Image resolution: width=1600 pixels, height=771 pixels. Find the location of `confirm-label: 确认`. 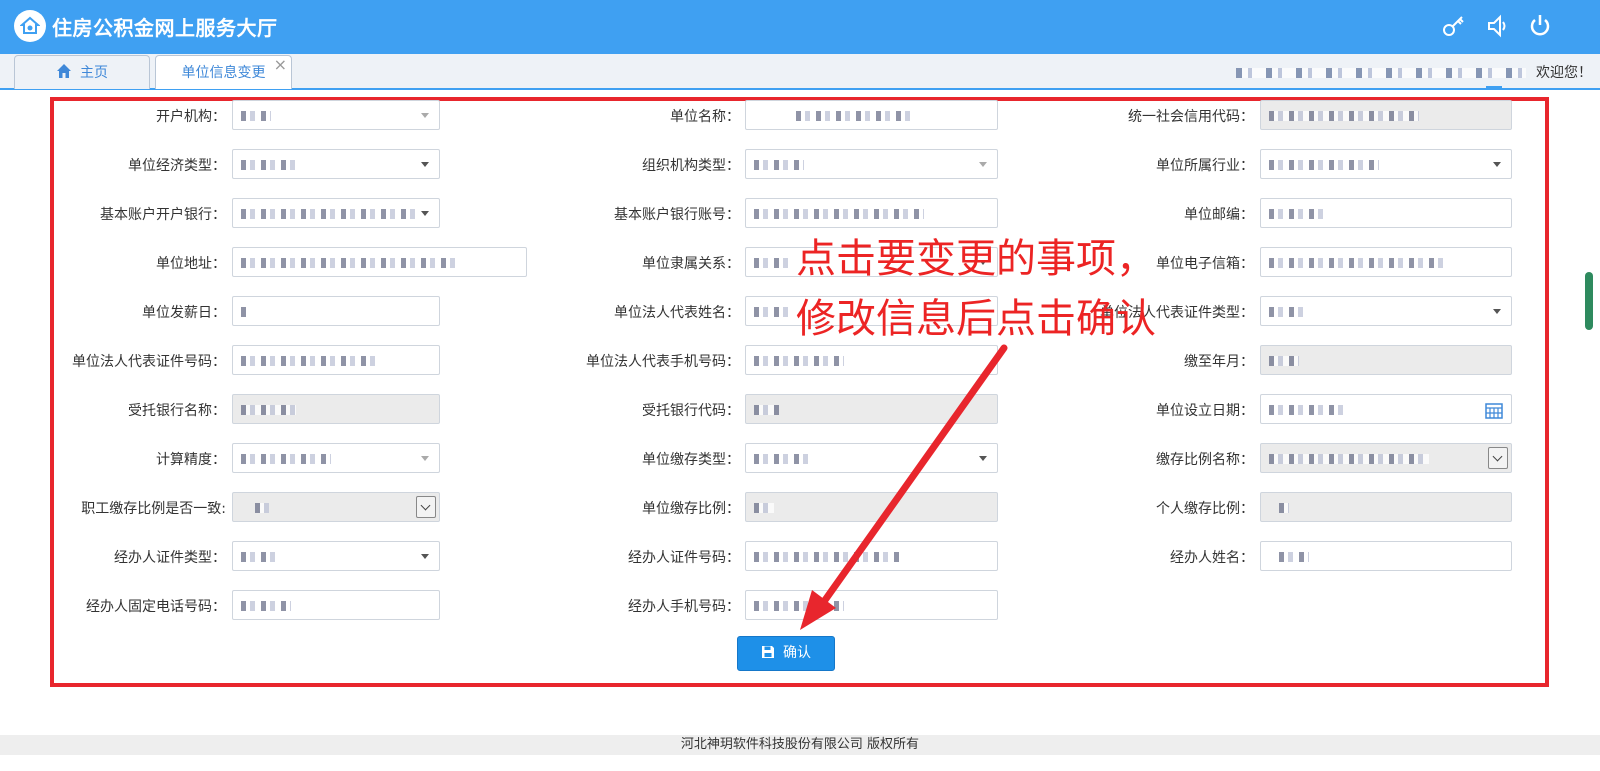

confirm-label: 确认 is located at coordinates (797, 653).